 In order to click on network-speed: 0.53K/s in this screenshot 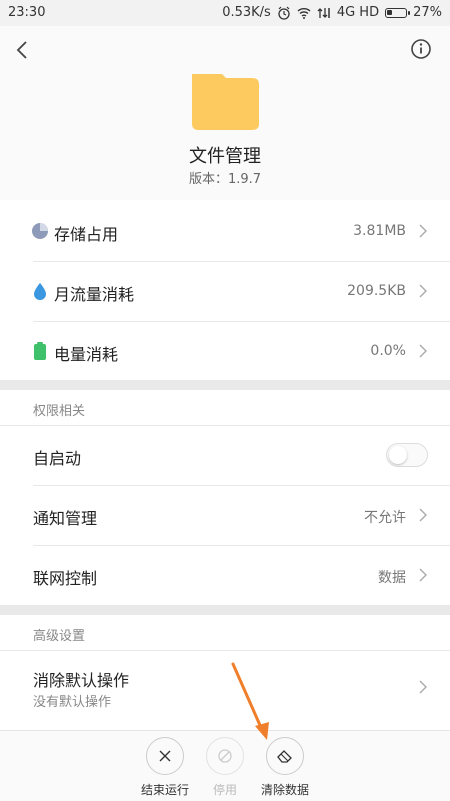, I will do `click(246, 12)`.